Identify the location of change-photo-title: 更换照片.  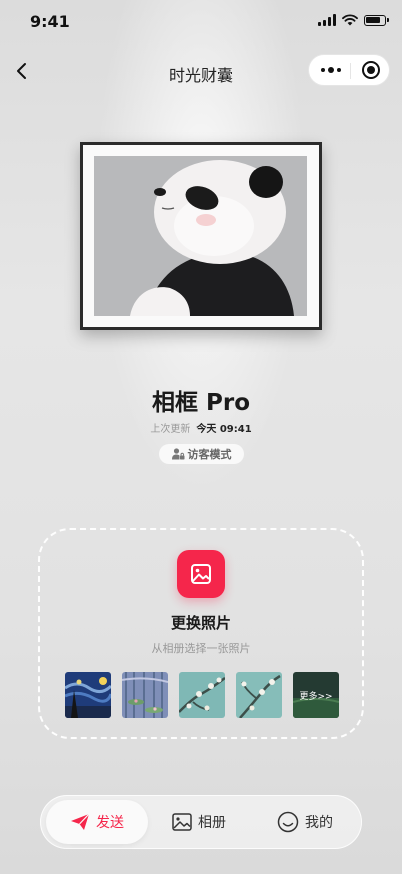
(200, 623).